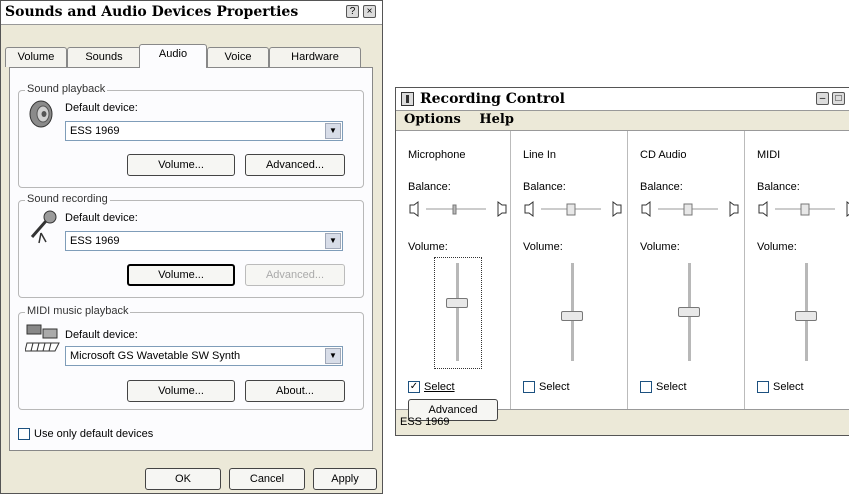 Image resolution: width=849 pixels, height=494 pixels. Describe the element at coordinates (569, 270) in the screenshot. I see `channel-line-in: Line In Balance: Volume: Select` at that location.